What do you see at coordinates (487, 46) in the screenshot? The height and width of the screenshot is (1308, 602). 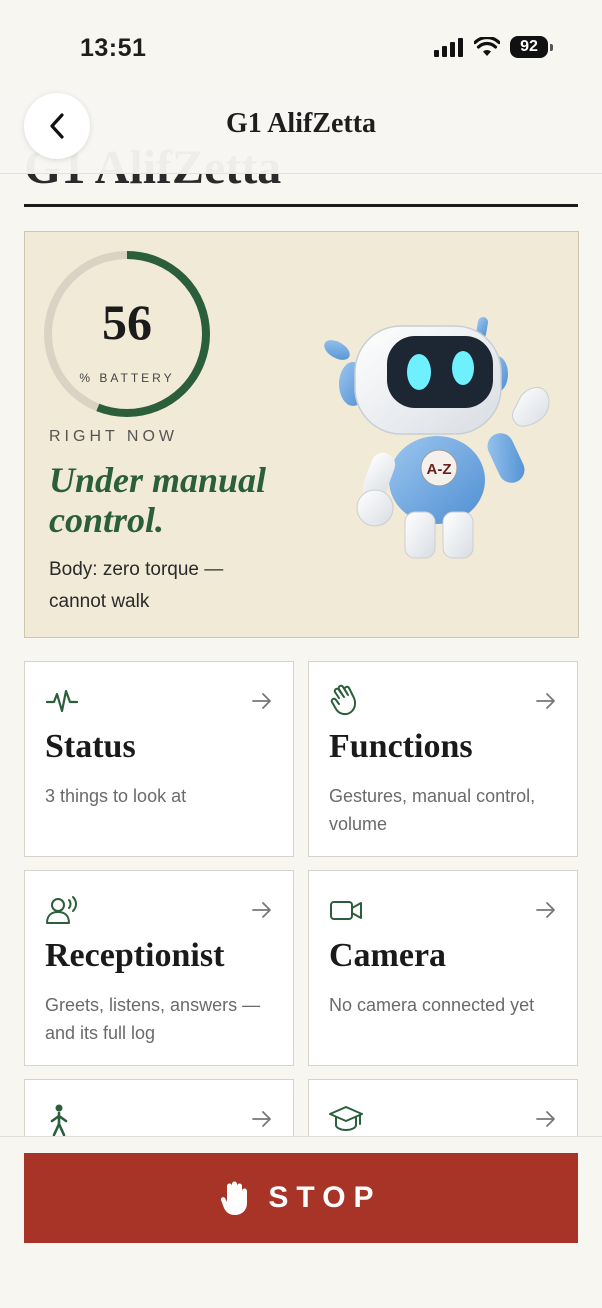 I see `wifi-icon` at bounding box center [487, 46].